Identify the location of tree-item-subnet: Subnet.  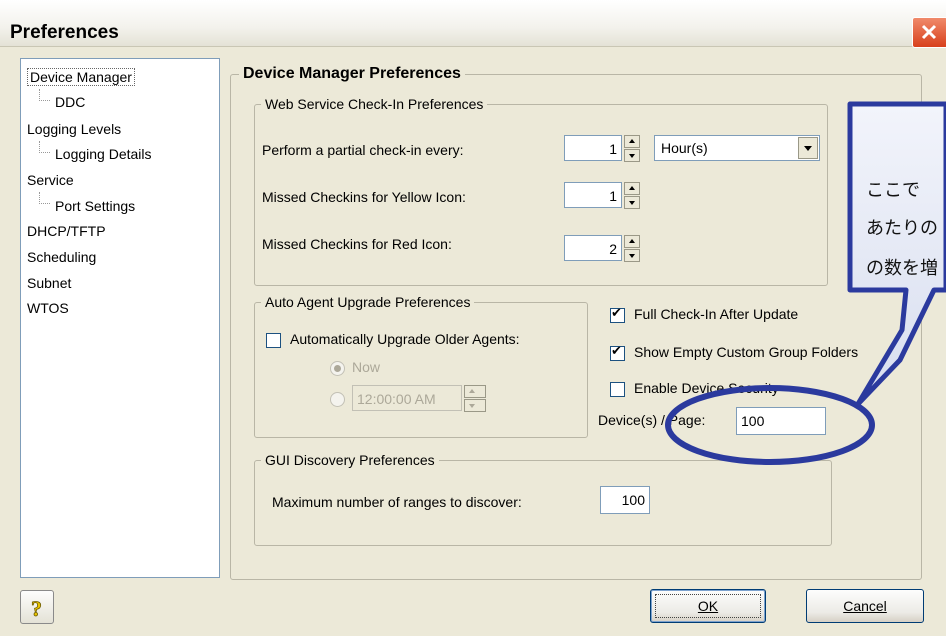
(49, 283).